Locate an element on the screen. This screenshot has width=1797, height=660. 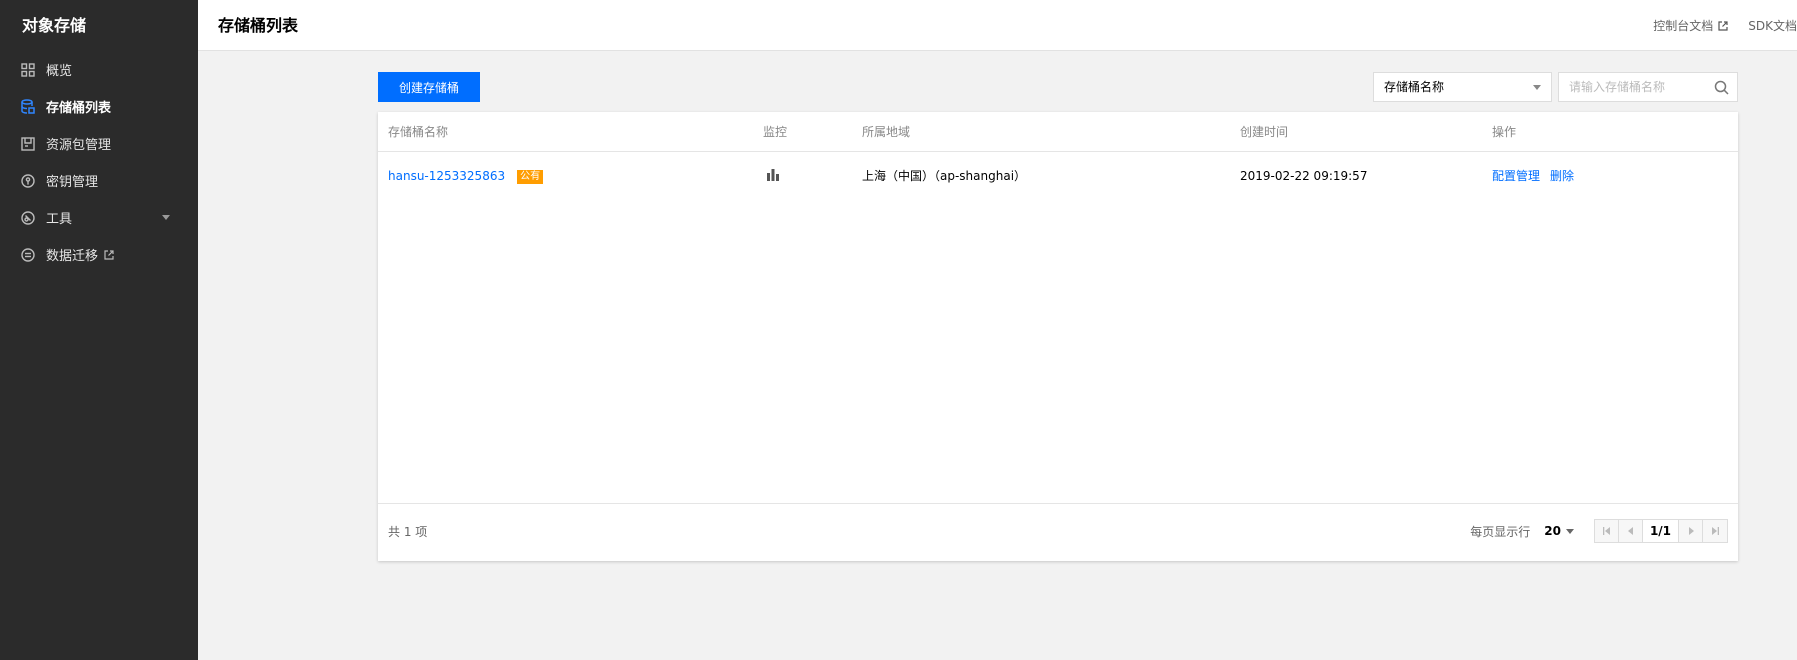
bucket-name-cell: hansu-1253325863 公有 is located at coordinates (466, 176).